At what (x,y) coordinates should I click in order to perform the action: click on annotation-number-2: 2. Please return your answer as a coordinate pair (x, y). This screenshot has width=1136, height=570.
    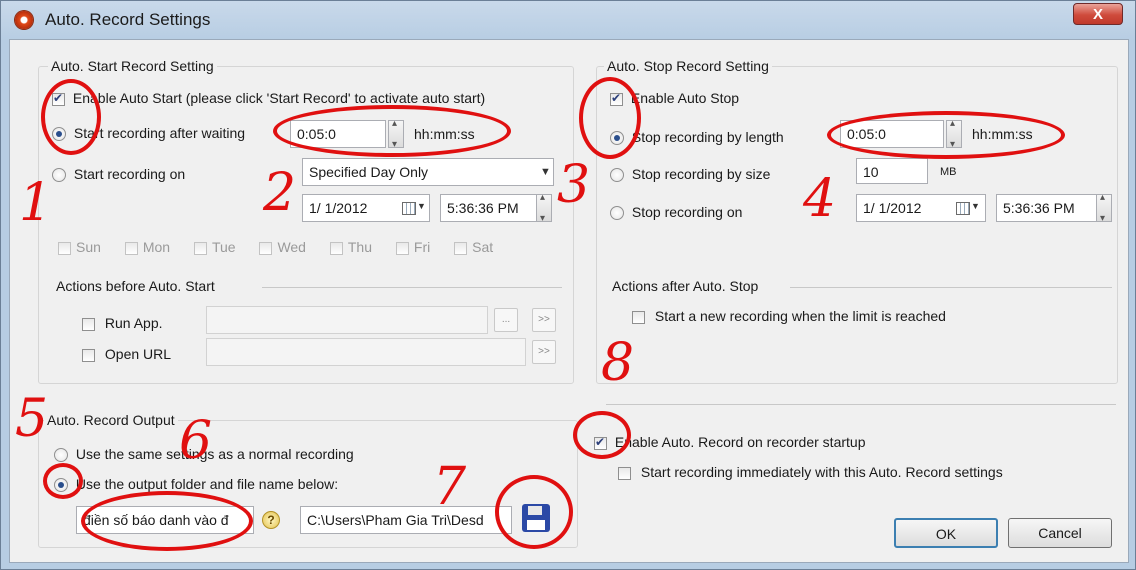
    Looking at the image, I should click on (280, 193).